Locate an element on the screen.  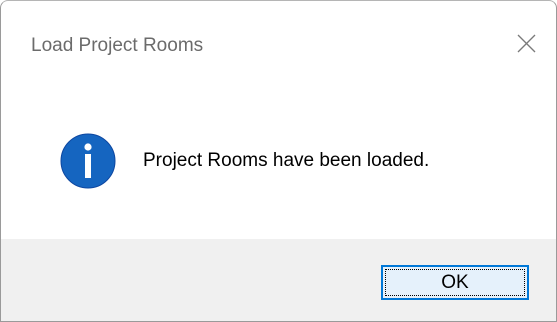
ok-button-label: OK is located at coordinates (455, 282).